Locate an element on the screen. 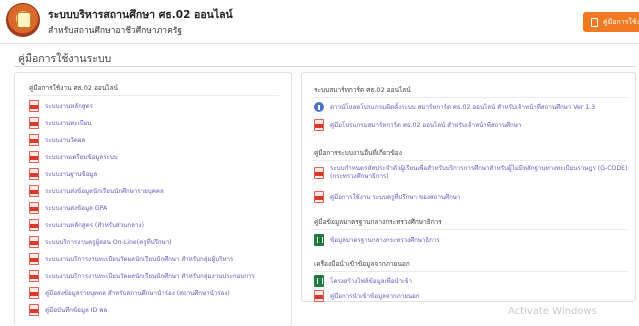 The height and width of the screenshot is (326, 639). list-item: ระบบงานเตรียมข้อมูลระบบ is located at coordinates (73, 157).